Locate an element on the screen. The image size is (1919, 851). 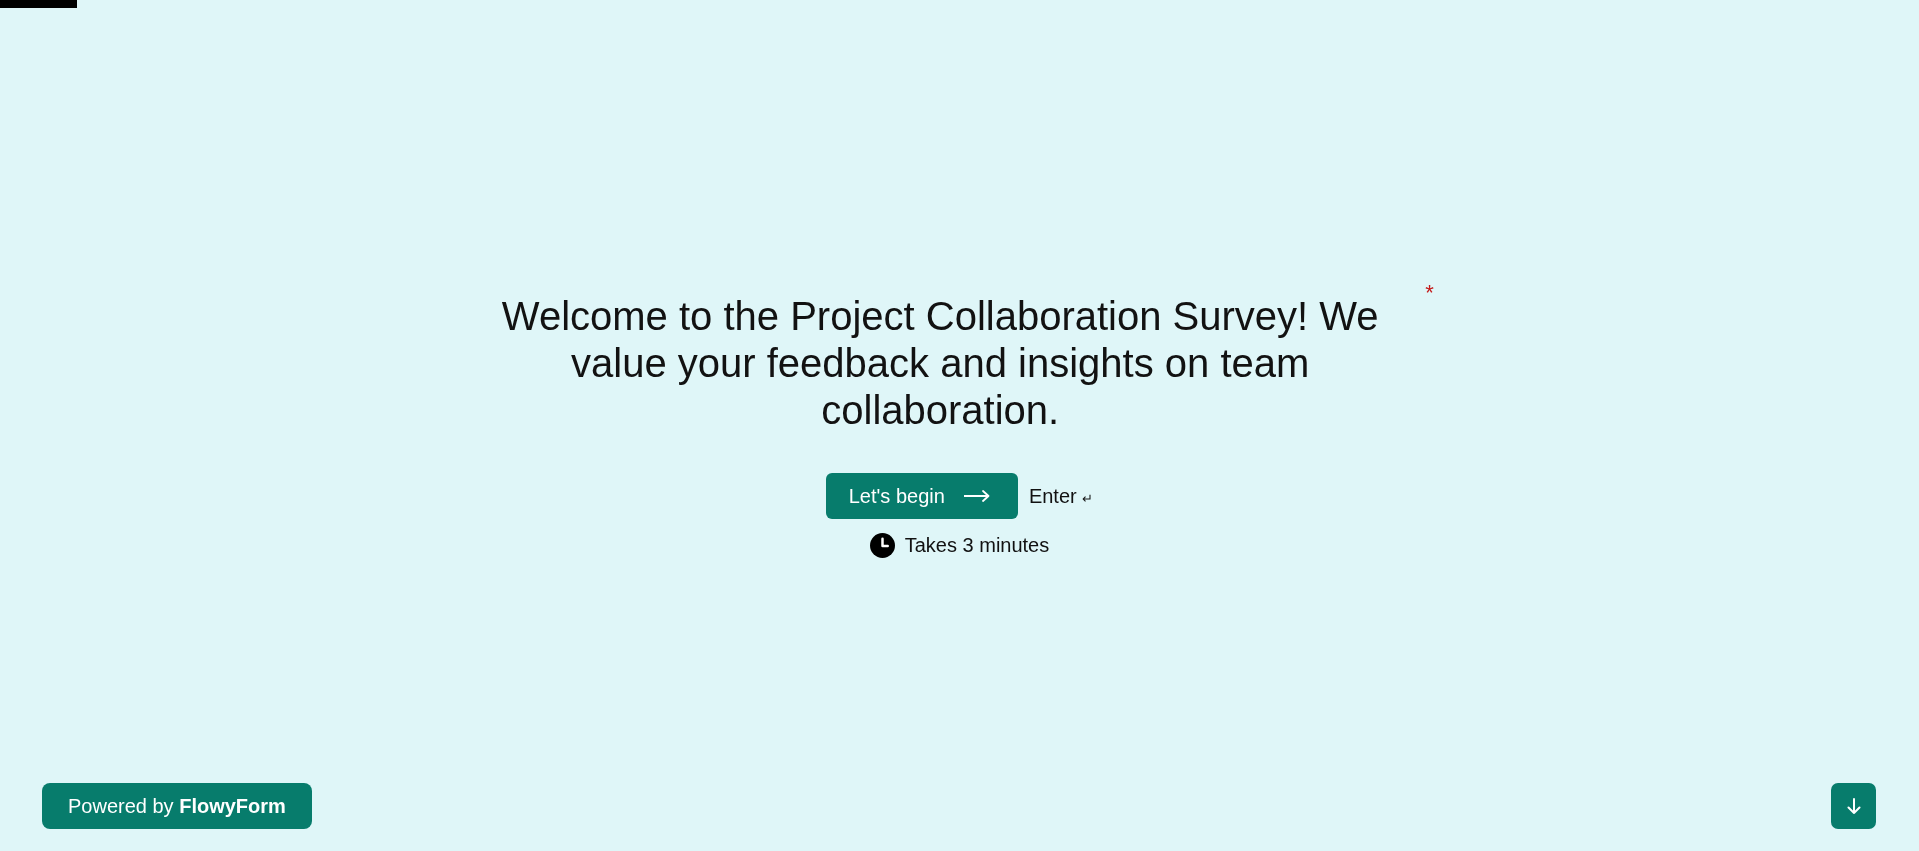
clock-icon is located at coordinates (882, 545).